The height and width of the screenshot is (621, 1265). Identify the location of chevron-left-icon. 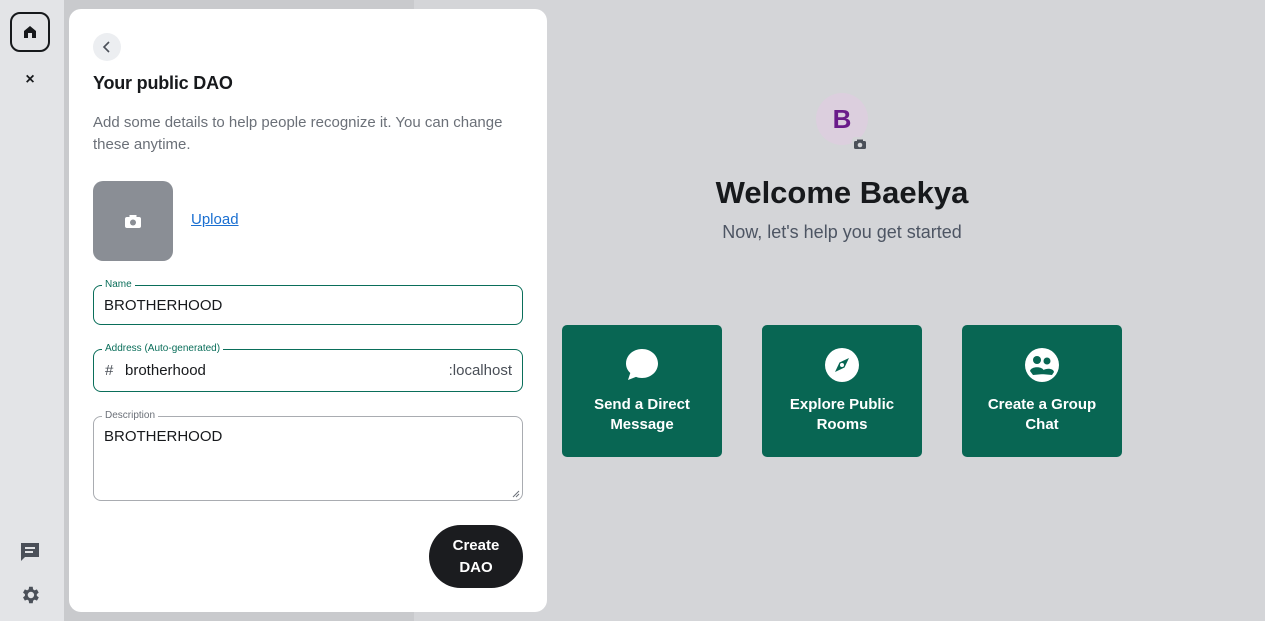
(106, 47).